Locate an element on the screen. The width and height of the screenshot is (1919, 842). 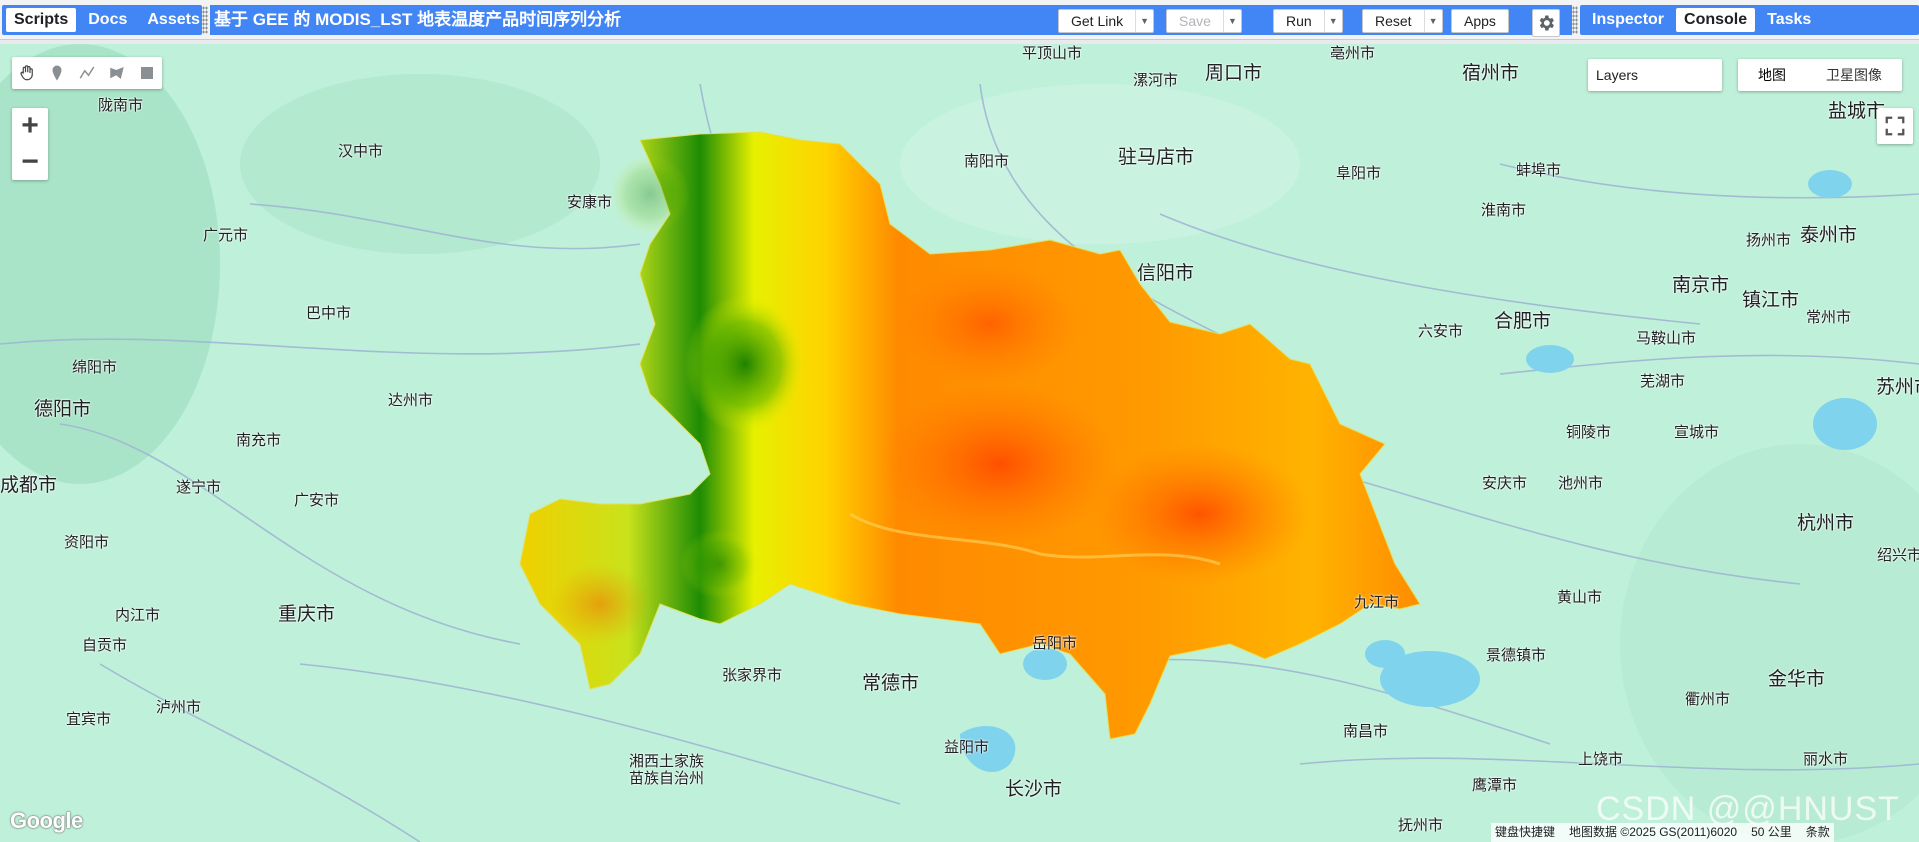
city-label: 岳阳市 is located at coordinates (1055, 643).